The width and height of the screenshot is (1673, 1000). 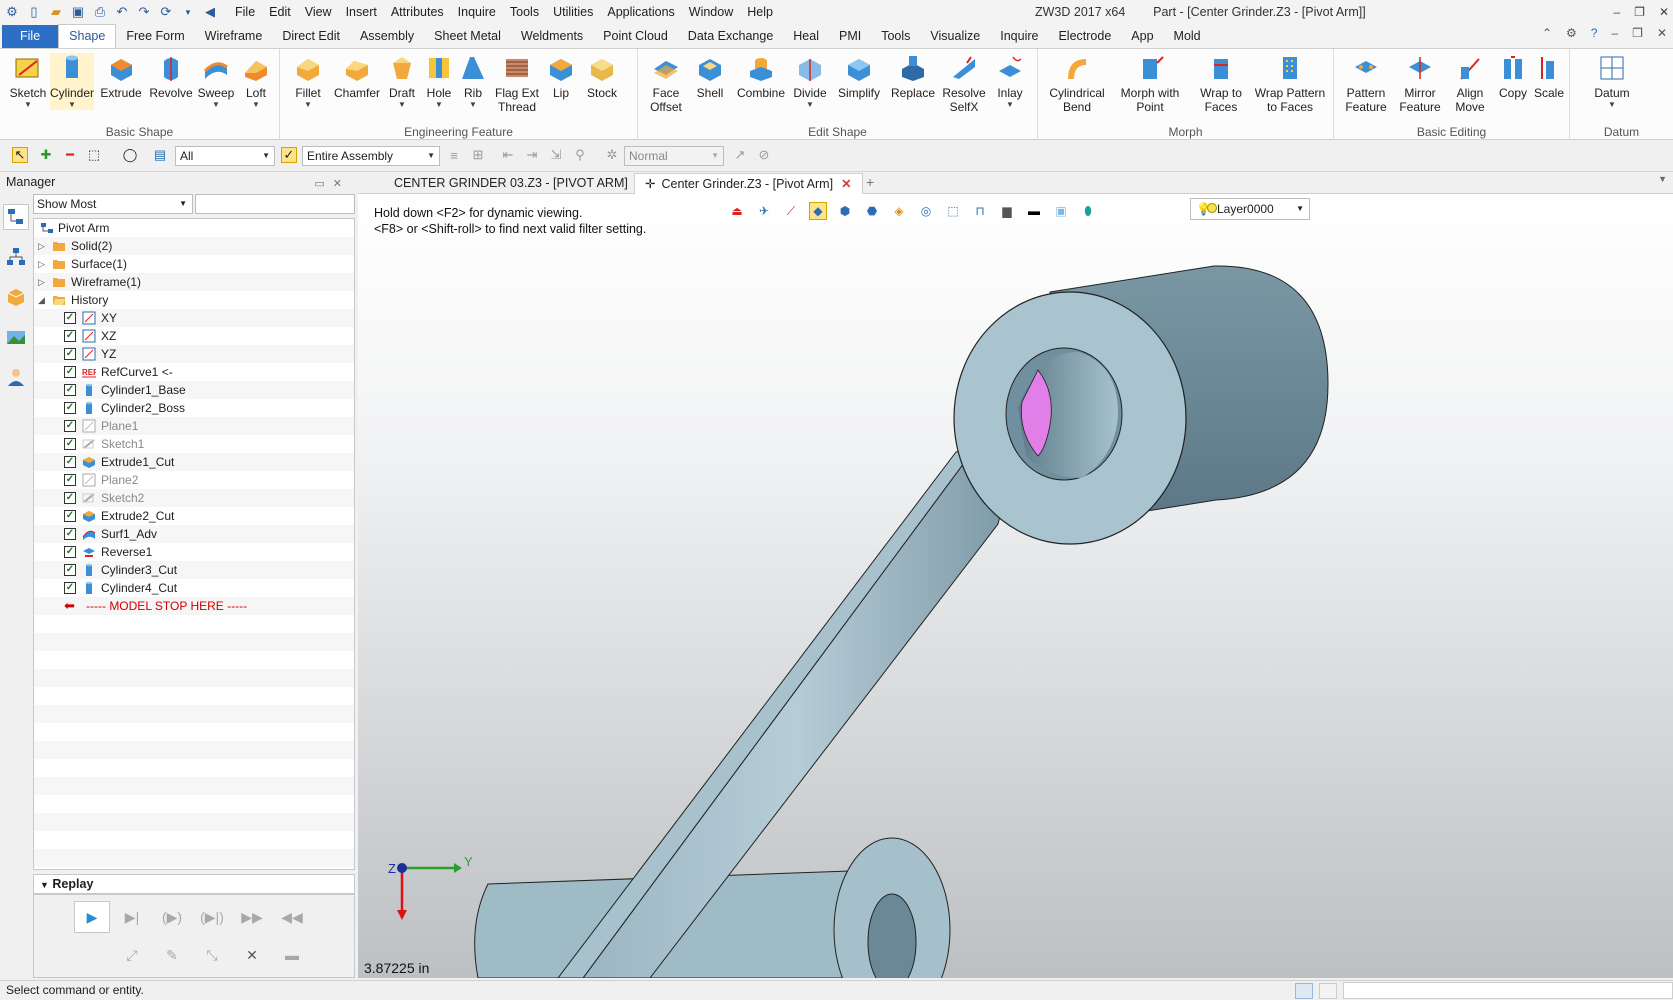 What do you see at coordinates (674, 156) in the screenshot?
I see `mode-select: Normal ▼` at bounding box center [674, 156].